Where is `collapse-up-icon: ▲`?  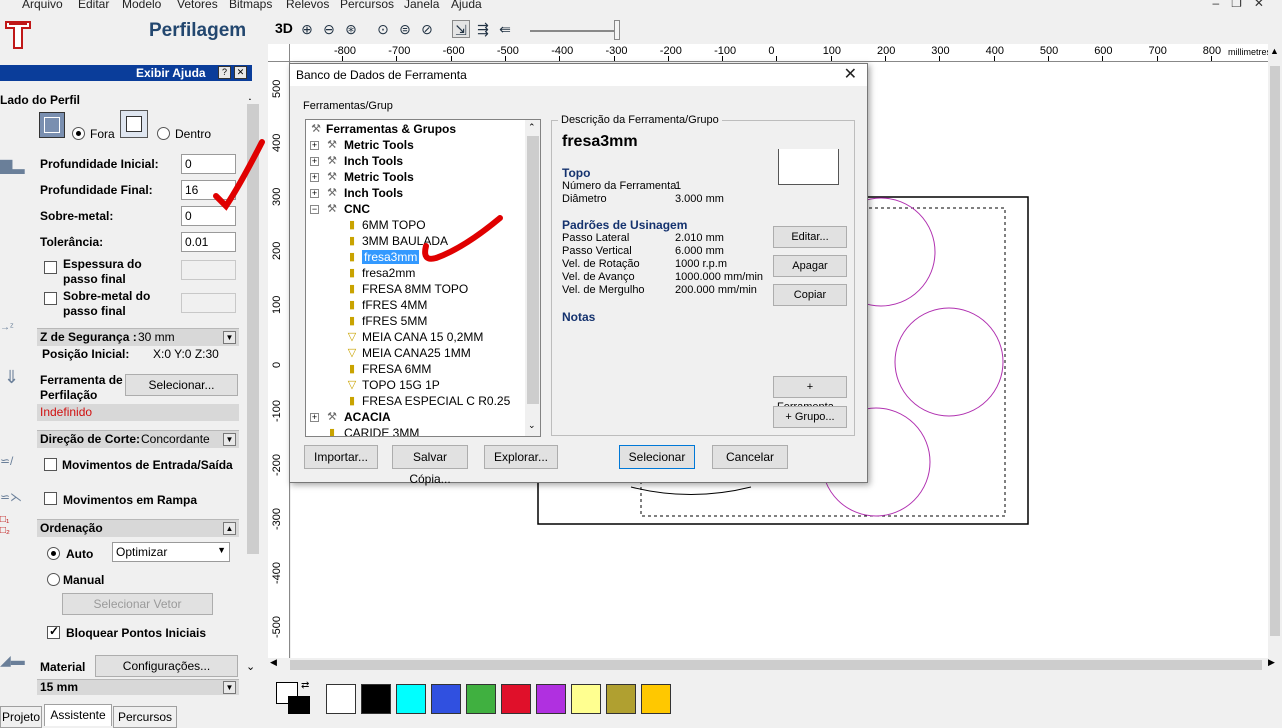 collapse-up-icon: ▲ is located at coordinates (229, 528).